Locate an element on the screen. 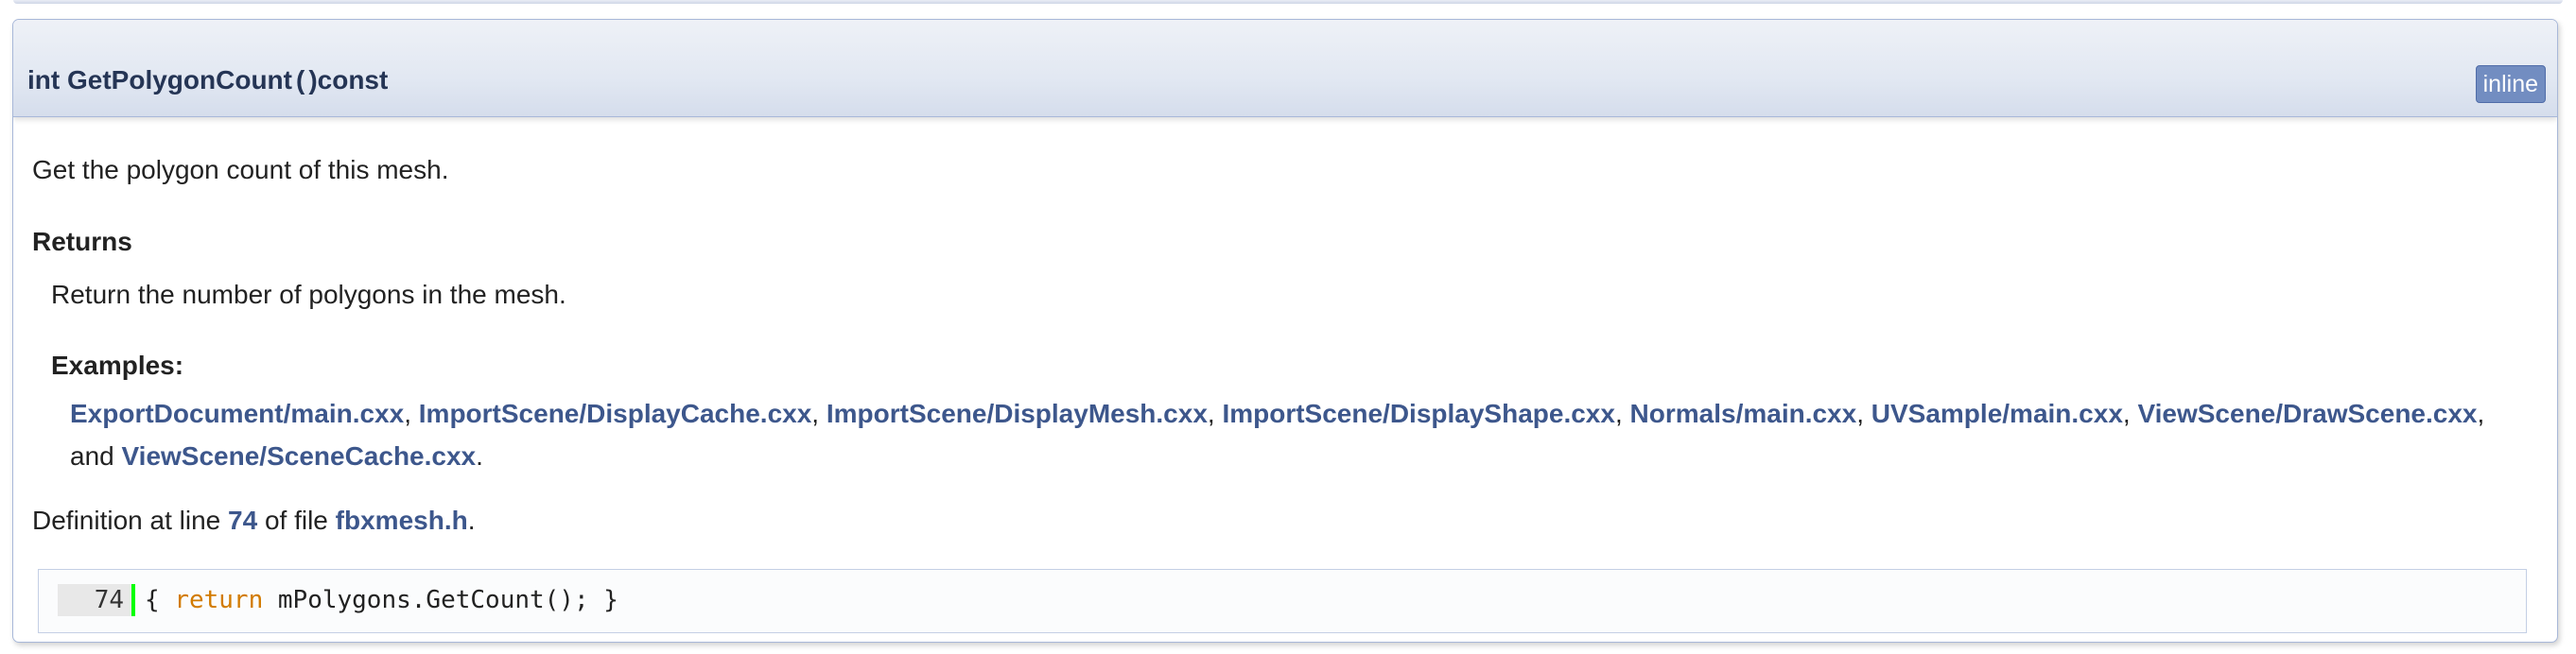 Image resolution: width=2576 pixels, height=654 pixels. definition-end: . is located at coordinates (471, 520).